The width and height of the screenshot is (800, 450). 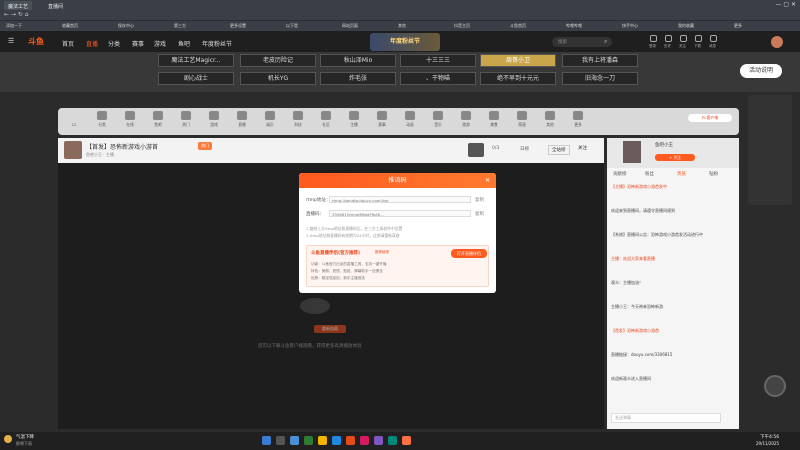 I want to click on sidebar-tab: 贡献榜, so click(x=620, y=174).